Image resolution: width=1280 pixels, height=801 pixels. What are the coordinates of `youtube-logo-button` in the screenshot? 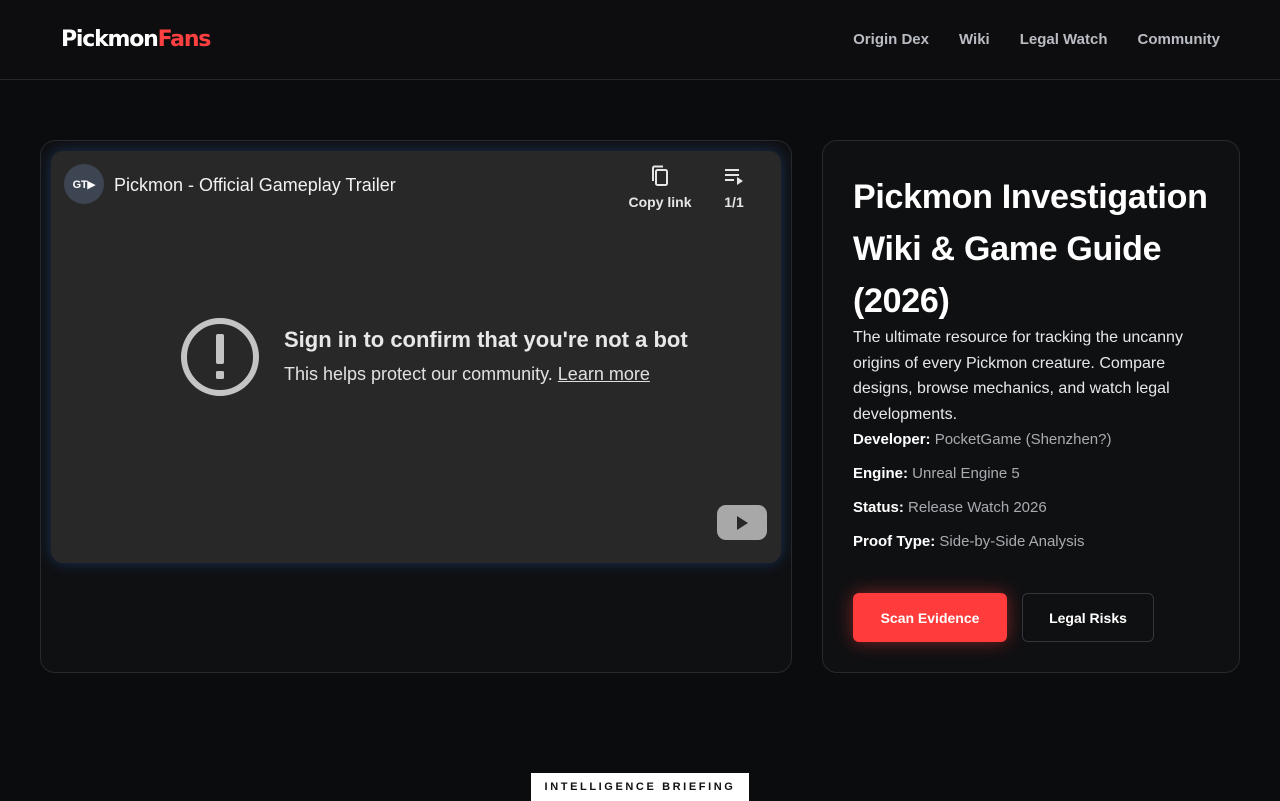 It's located at (742, 522).